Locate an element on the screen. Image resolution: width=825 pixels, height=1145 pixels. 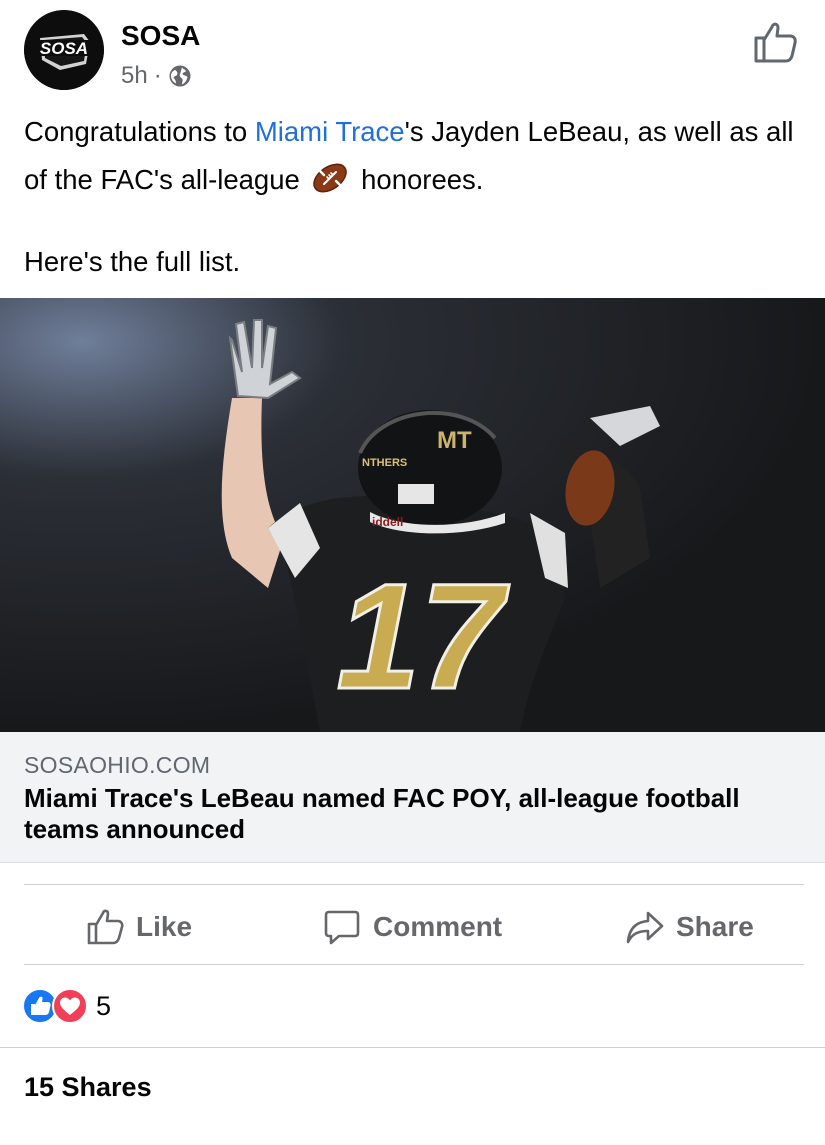
post-timestamp: 5h is located at coordinates (134, 76).